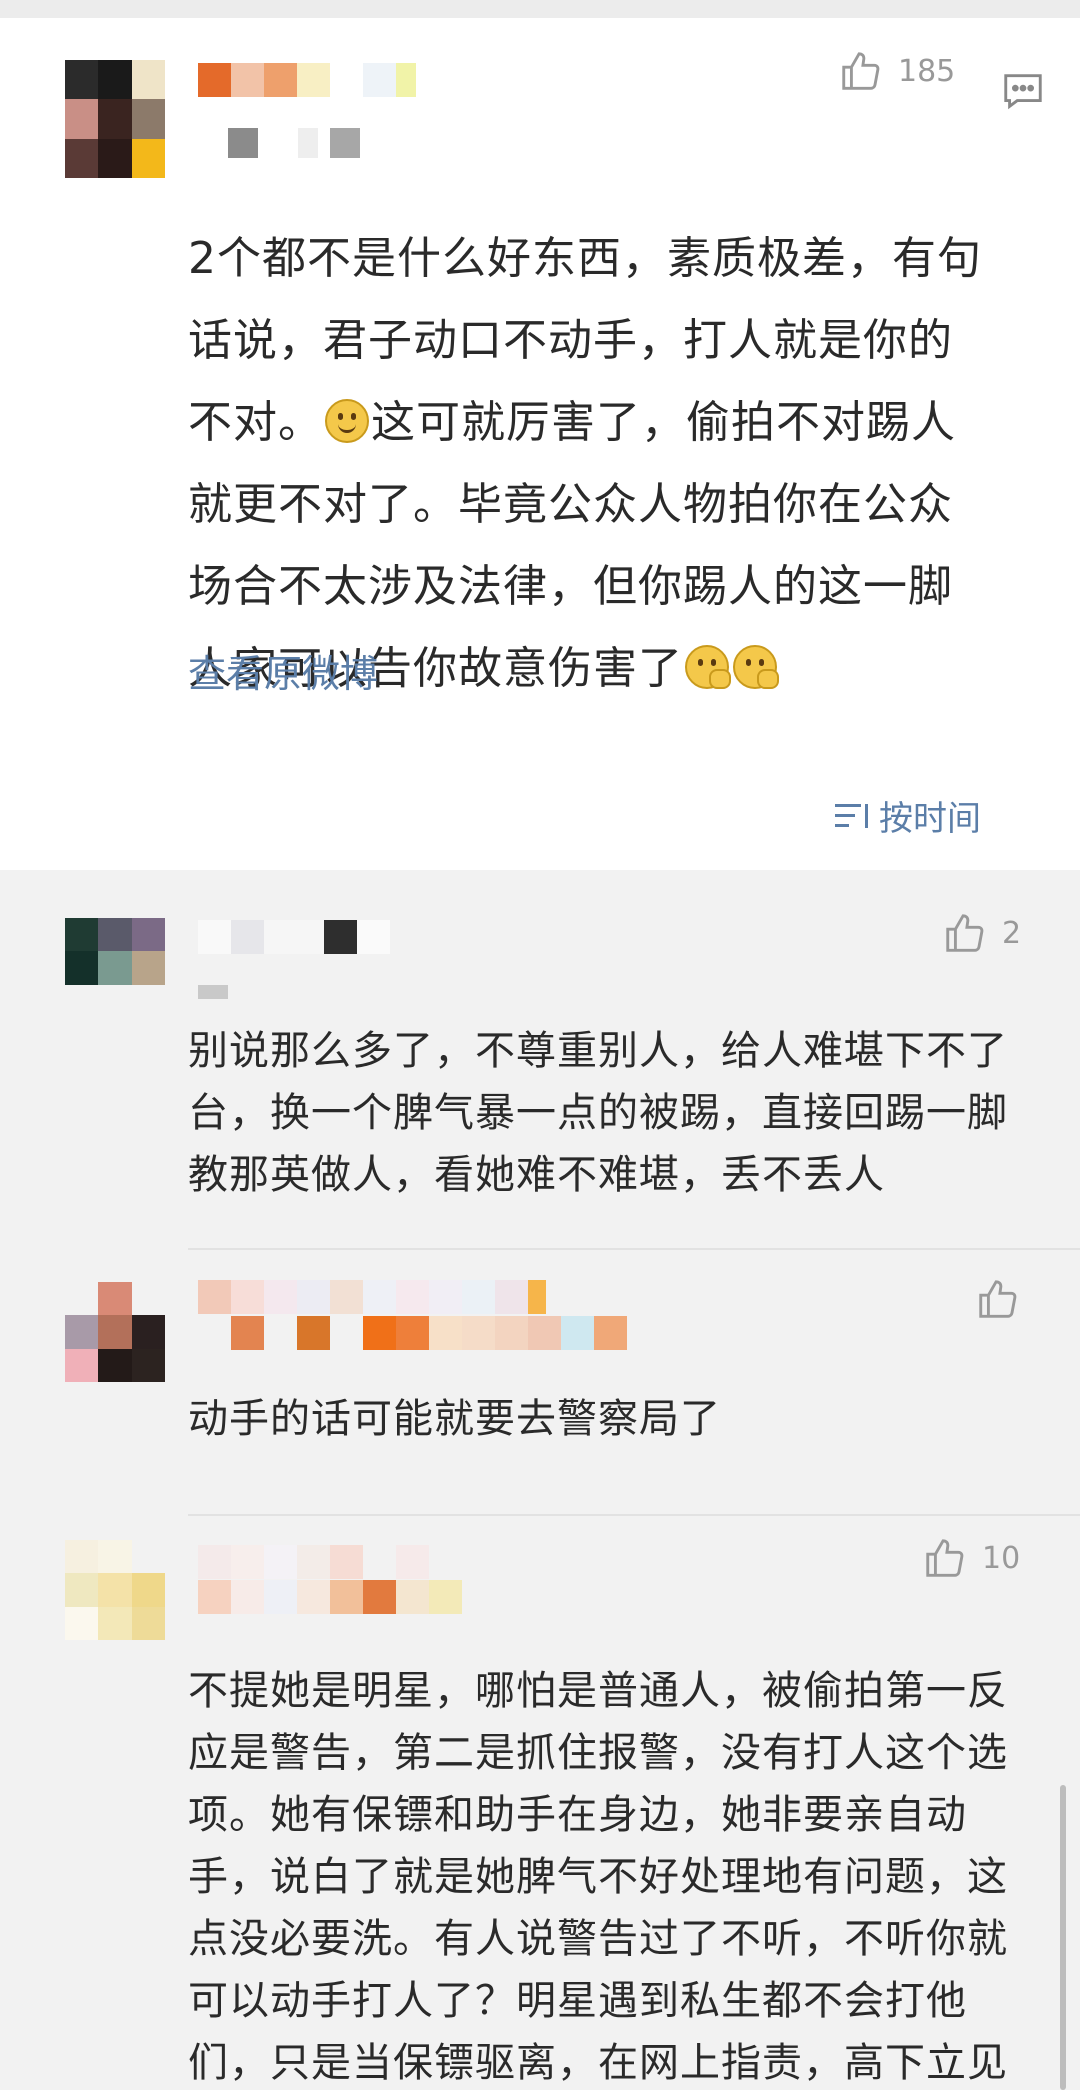  What do you see at coordinates (1063, 1937) in the screenshot?
I see `scrollbar` at bounding box center [1063, 1937].